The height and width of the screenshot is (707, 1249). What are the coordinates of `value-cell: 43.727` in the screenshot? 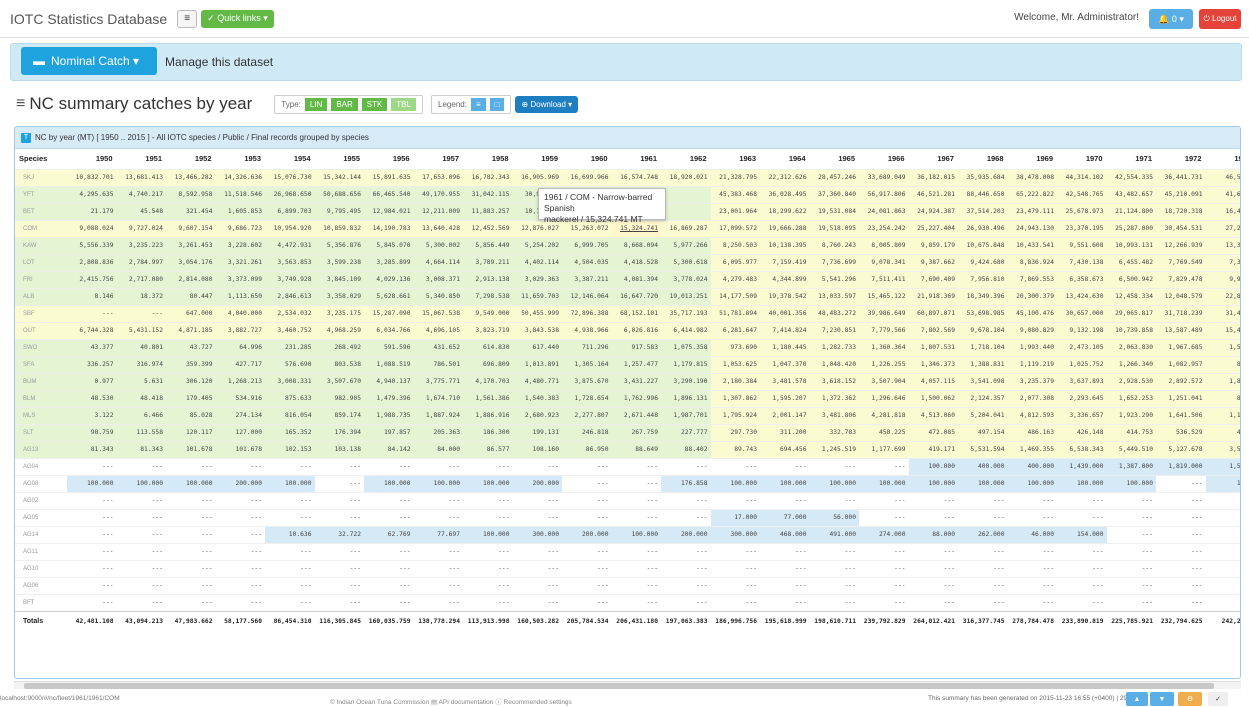 It's located at (191, 347).